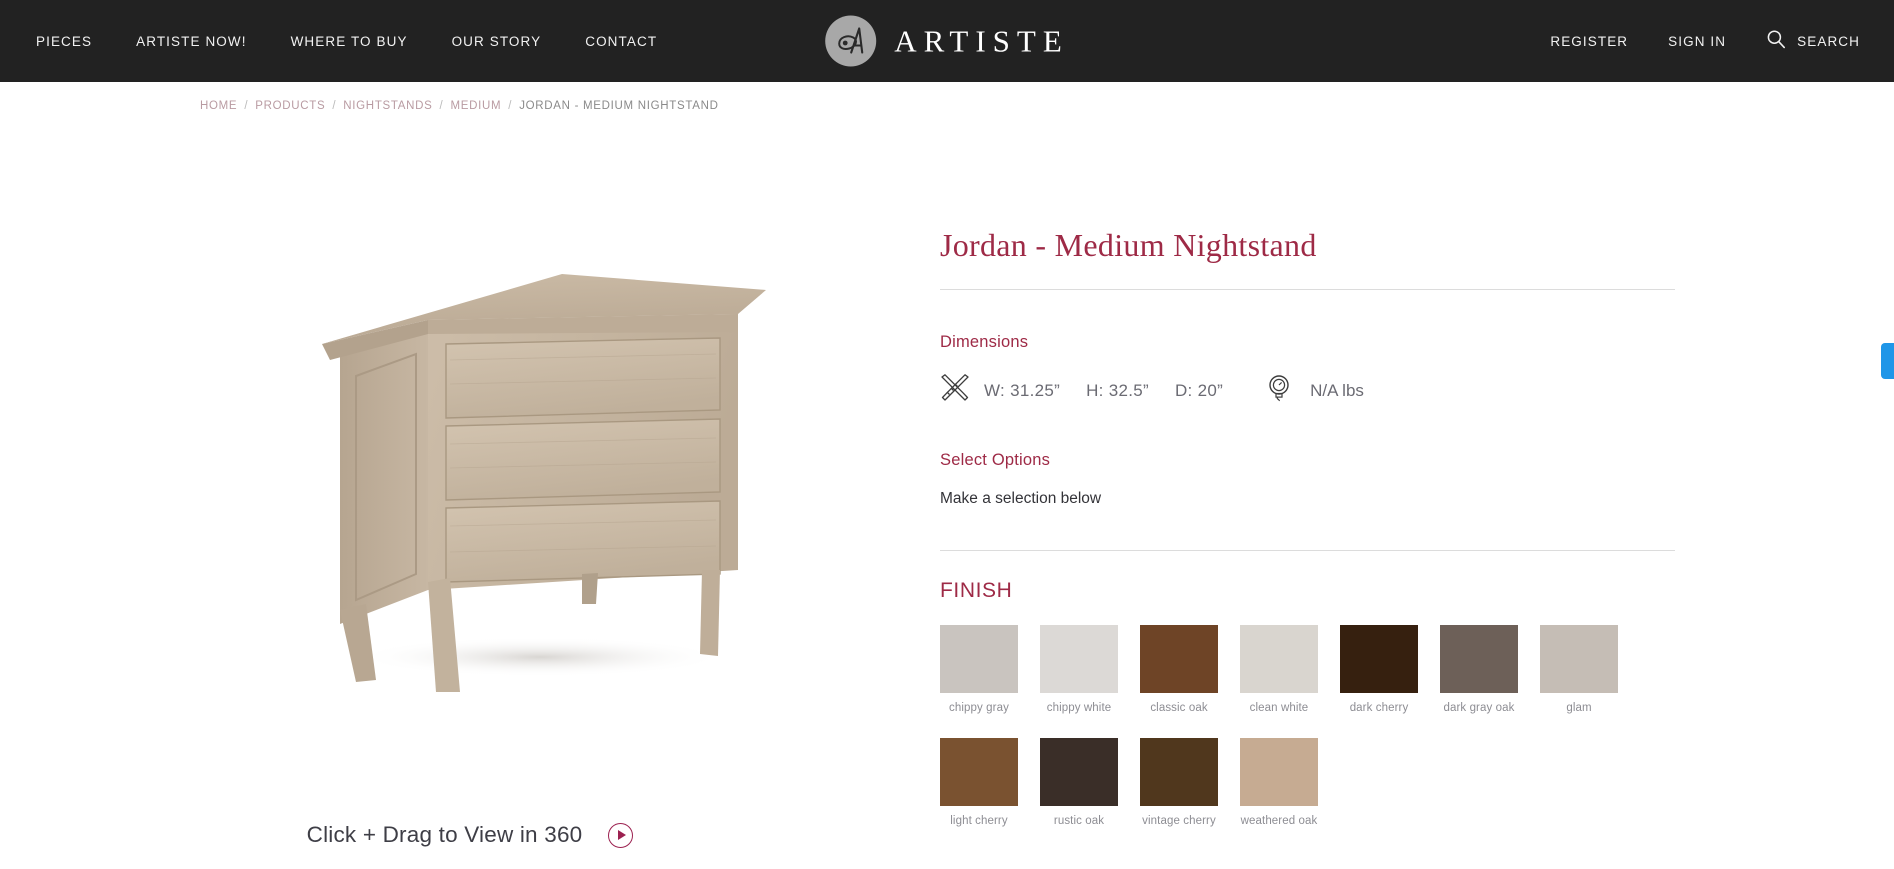 This screenshot has height=869, width=1894. Describe the element at coordinates (619, 106) in the screenshot. I see `breadcrumb-item-current: JORDAN - MEDIUM NIGHTSTAND` at that location.